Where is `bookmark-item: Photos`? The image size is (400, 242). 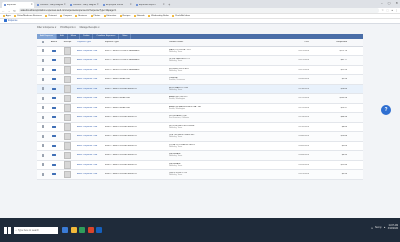
bookmark-item: Photos is located at coordinates (95, 16).